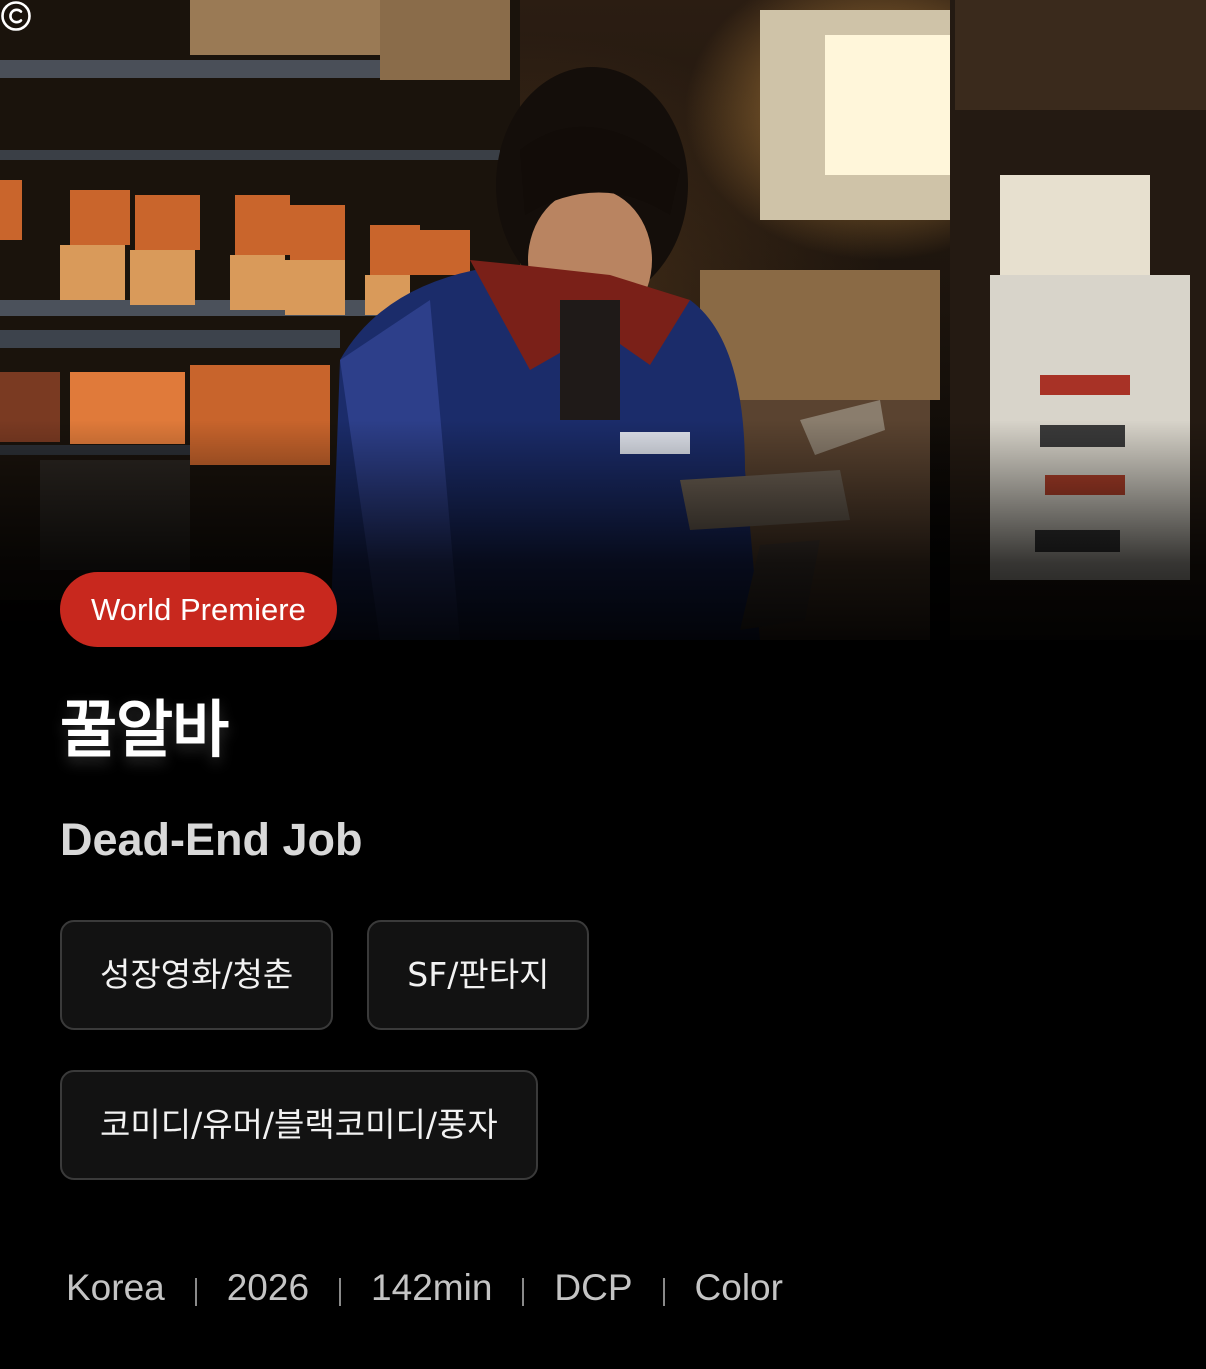  I want to click on korean-title: 꿀알바, so click(144, 729).